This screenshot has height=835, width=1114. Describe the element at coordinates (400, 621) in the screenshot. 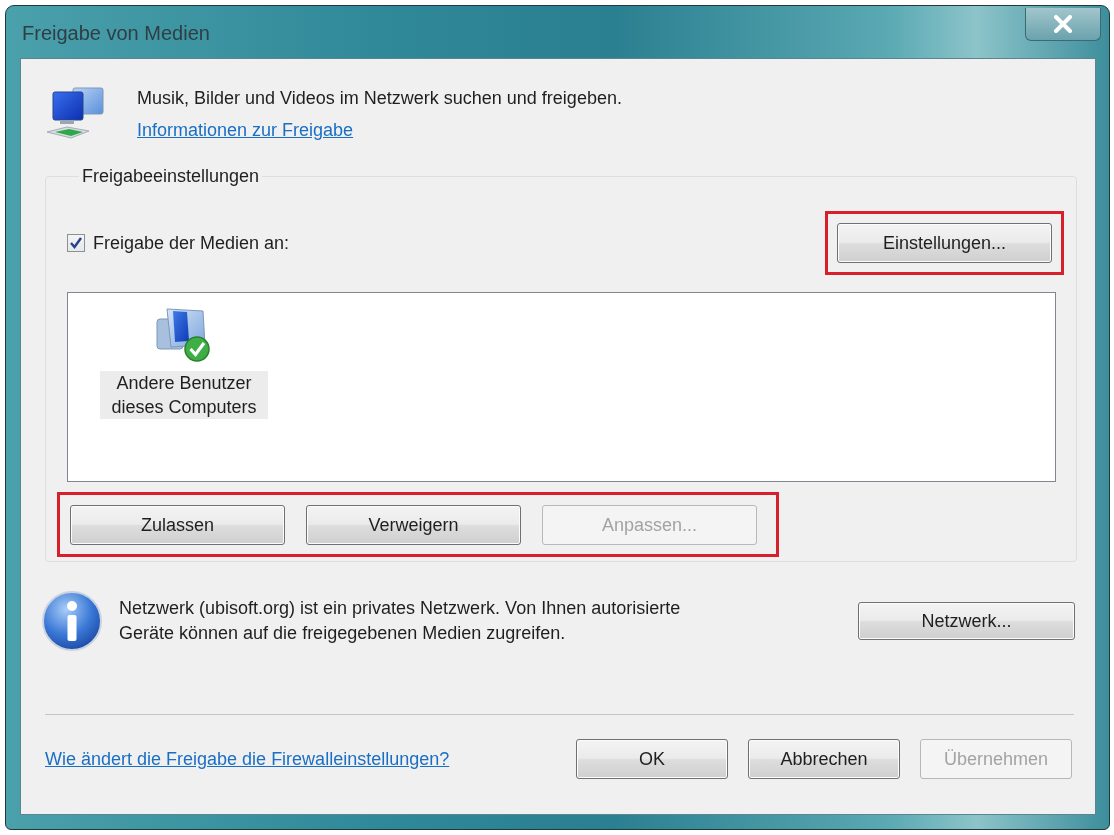

I see `network-info-text: Netzwerk (ubisoft.org) ist ein privates Netzwerk. Von Ihnen autorisierte Geräte können auf die freigegebenen Medien zugreifen.` at that location.